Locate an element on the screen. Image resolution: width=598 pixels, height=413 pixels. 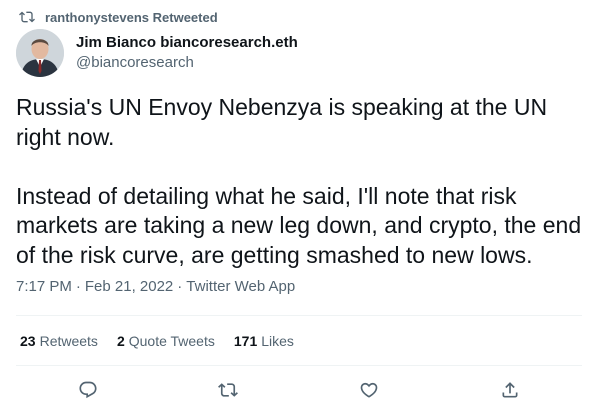
likes-count: 171 is located at coordinates (245, 341).